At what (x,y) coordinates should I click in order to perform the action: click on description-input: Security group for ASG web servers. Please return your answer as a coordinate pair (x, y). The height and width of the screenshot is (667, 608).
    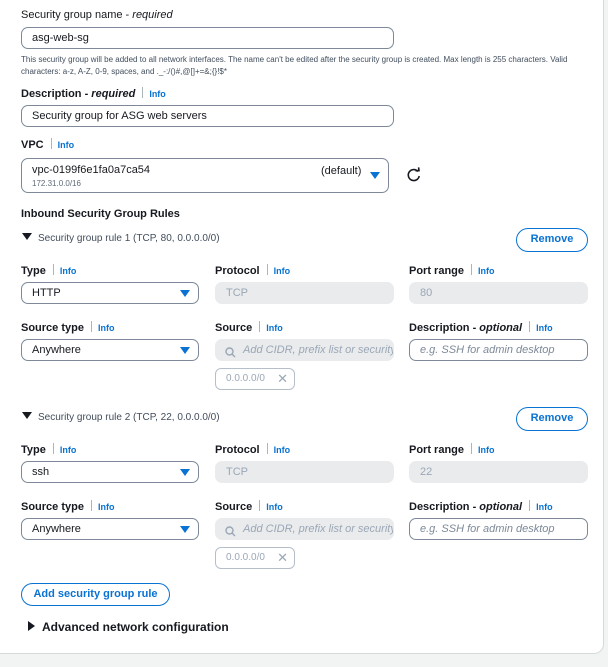
    Looking at the image, I should click on (207, 116).